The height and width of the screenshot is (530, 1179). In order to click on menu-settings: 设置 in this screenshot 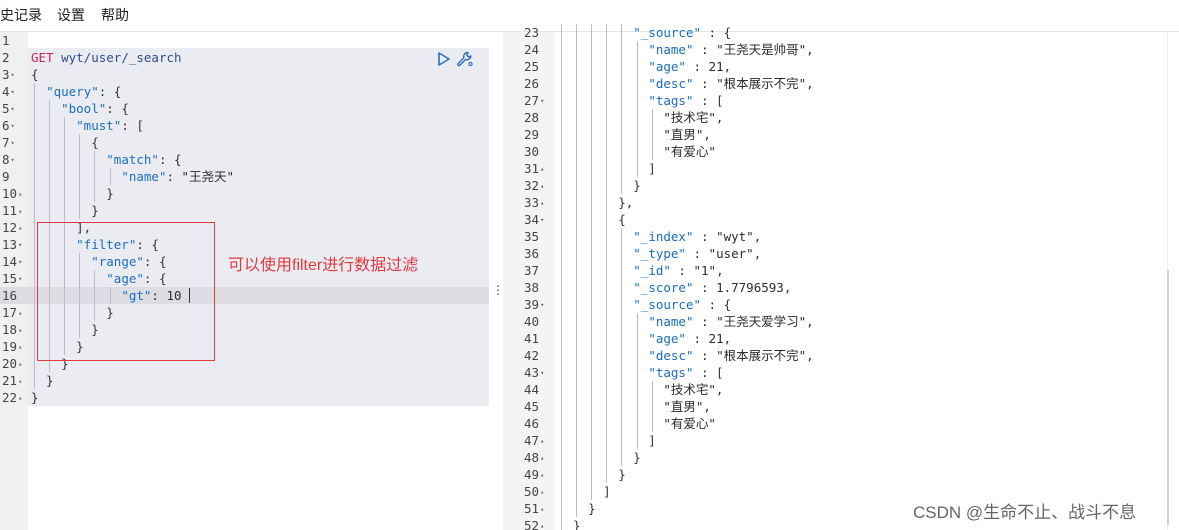, I will do `click(71, 15)`.